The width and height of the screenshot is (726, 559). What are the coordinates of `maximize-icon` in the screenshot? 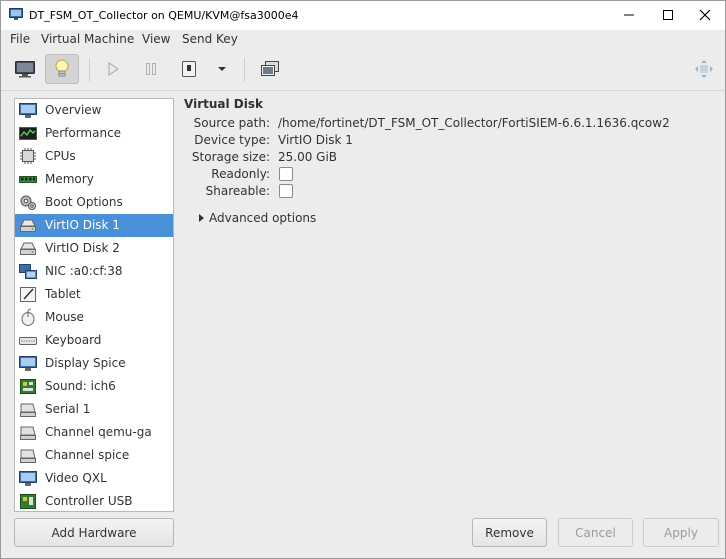 It's located at (668, 15).